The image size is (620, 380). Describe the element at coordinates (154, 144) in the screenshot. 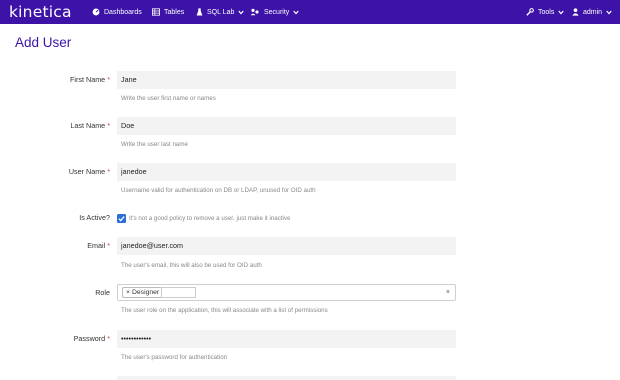

I see `last-name-help: Write the user last name` at that location.